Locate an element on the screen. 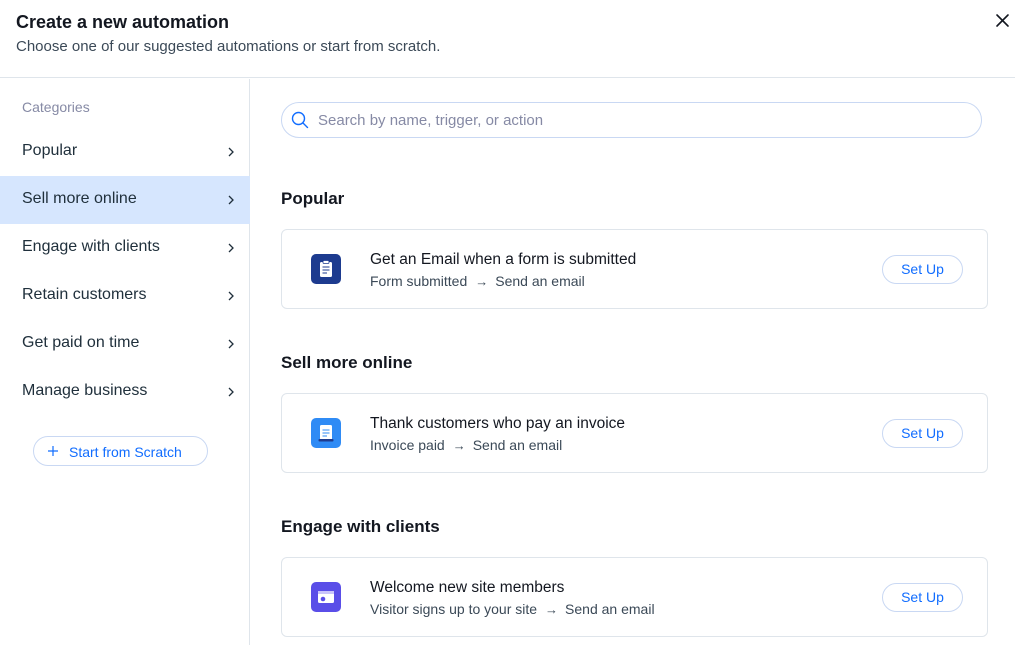 The image size is (1015, 645). site-member-icon is located at coordinates (326, 597).